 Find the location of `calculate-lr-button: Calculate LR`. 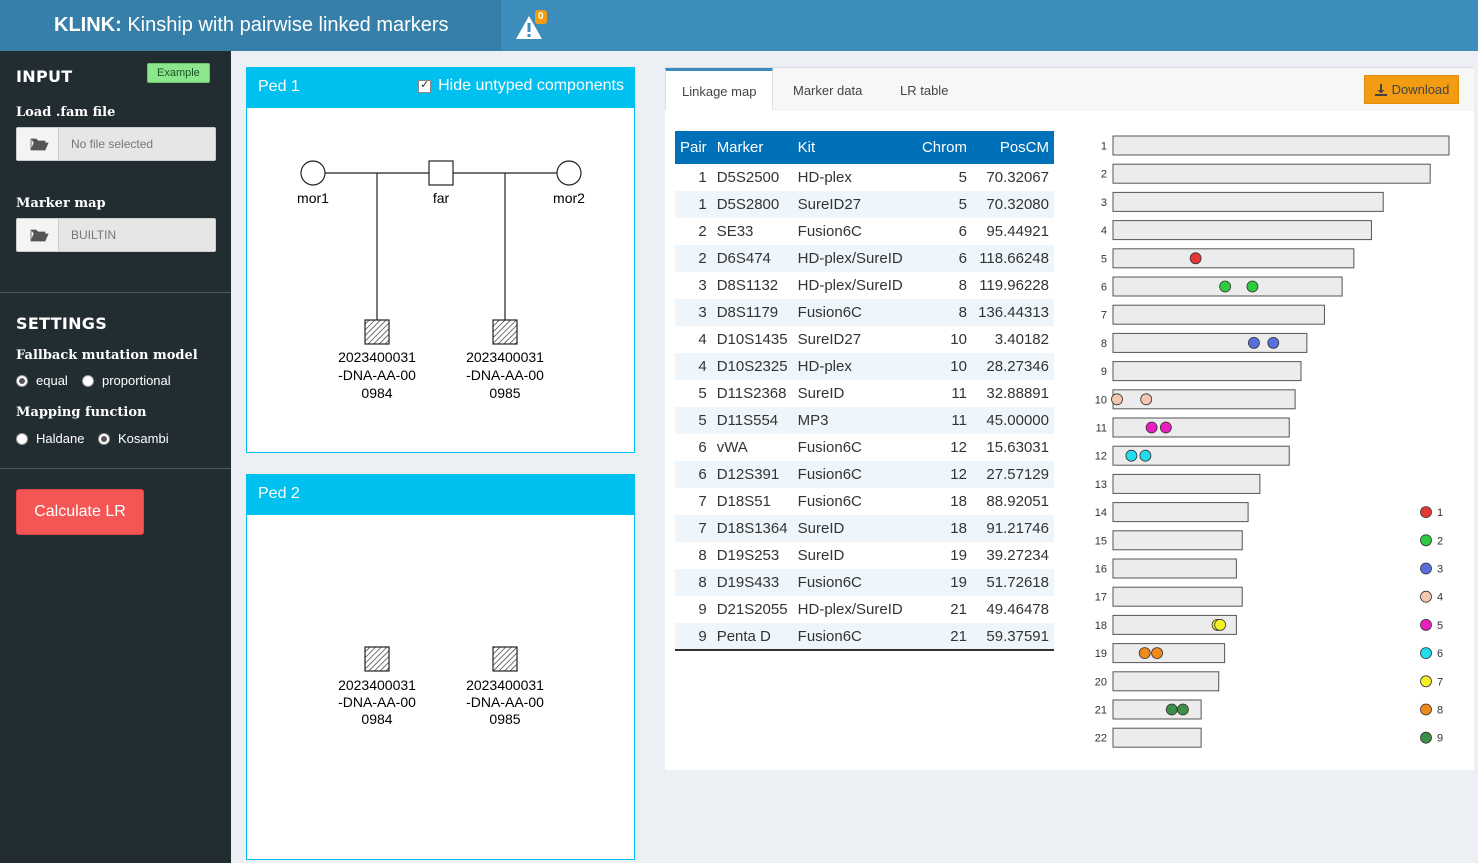

calculate-lr-button: Calculate LR is located at coordinates (80, 512).